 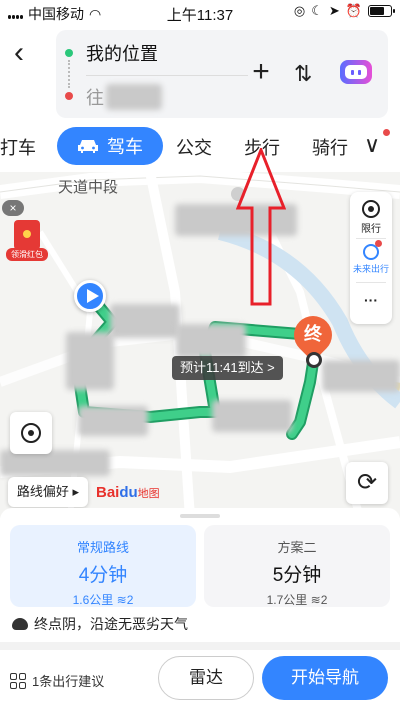 I want to click on logo-bai: Bai, so click(x=108, y=492).